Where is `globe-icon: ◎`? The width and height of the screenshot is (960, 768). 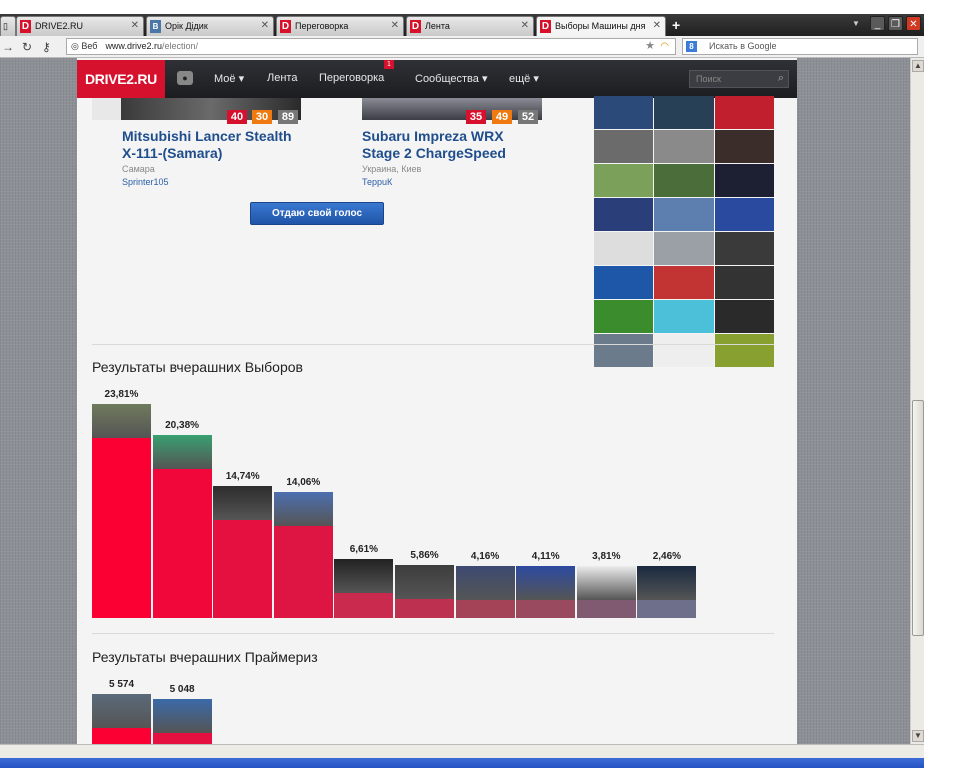 globe-icon: ◎ is located at coordinates (75, 46).